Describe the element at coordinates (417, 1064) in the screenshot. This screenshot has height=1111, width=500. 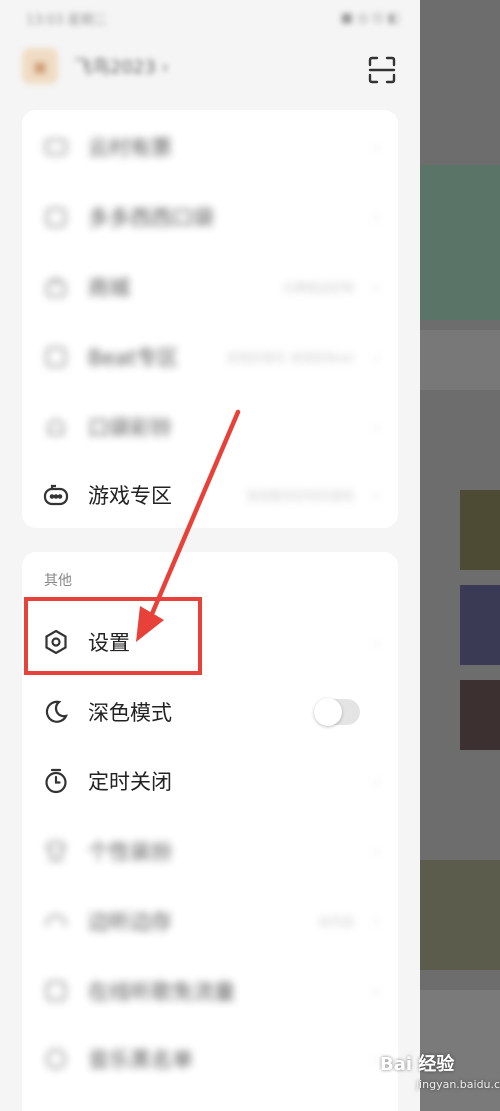
I see `watermark-text: Bai 经验` at that location.